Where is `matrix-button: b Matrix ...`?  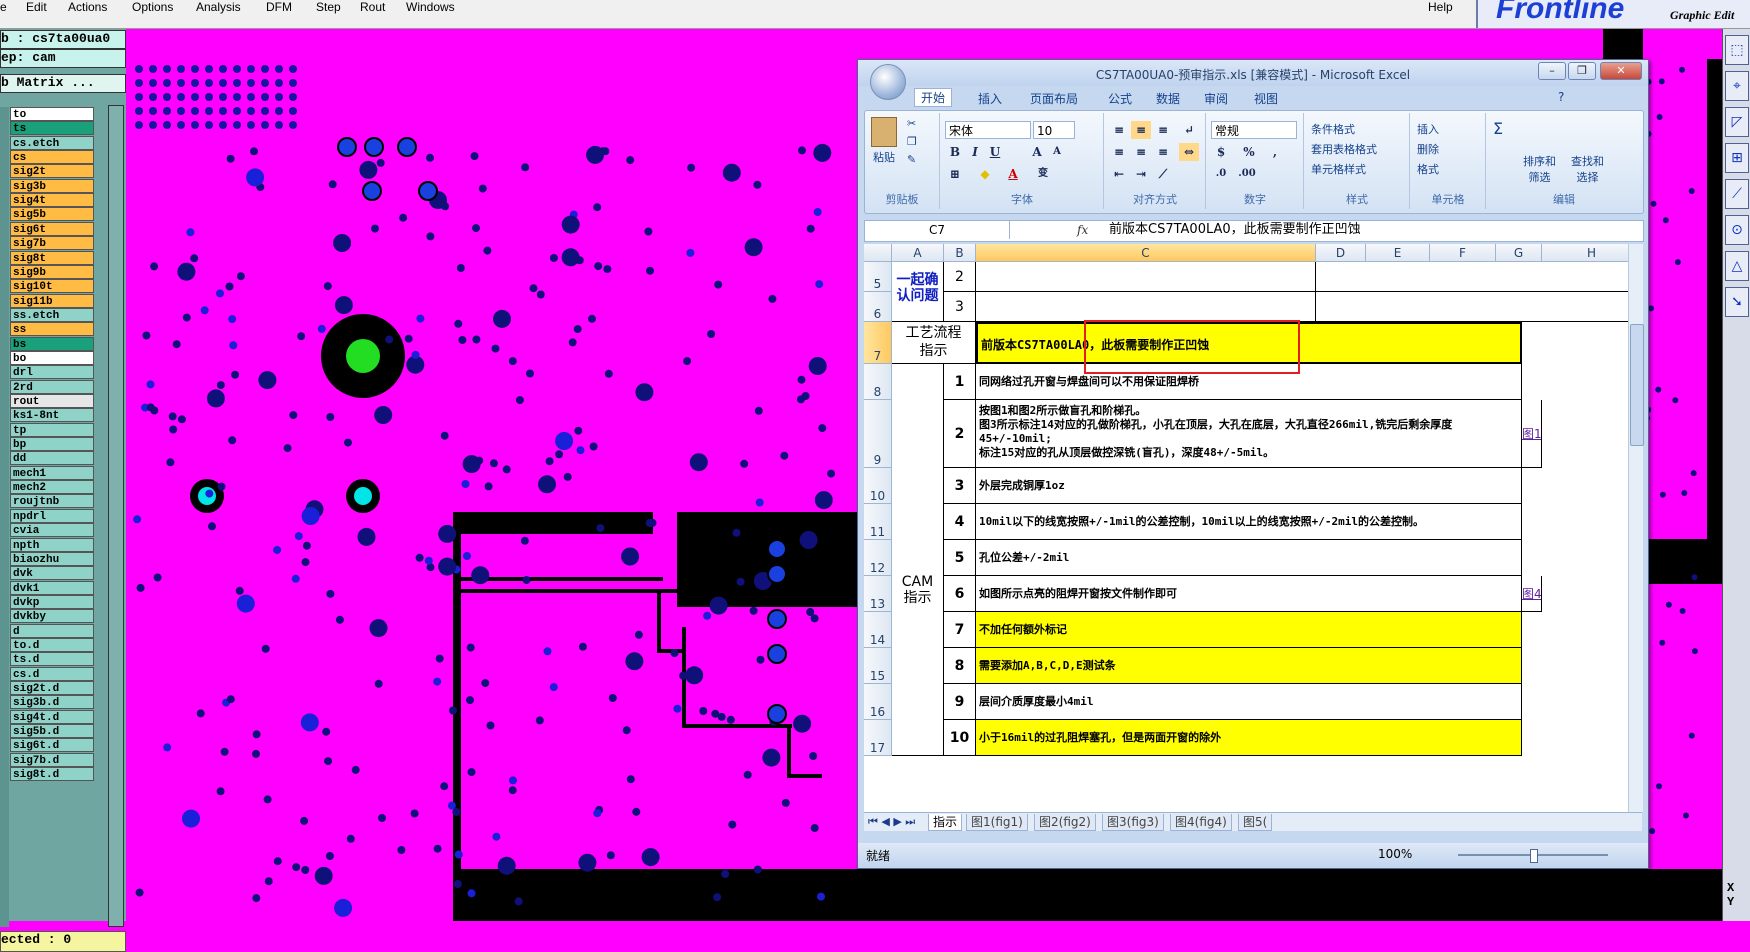 matrix-button: b Matrix ... is located at coordinates (63, 83).